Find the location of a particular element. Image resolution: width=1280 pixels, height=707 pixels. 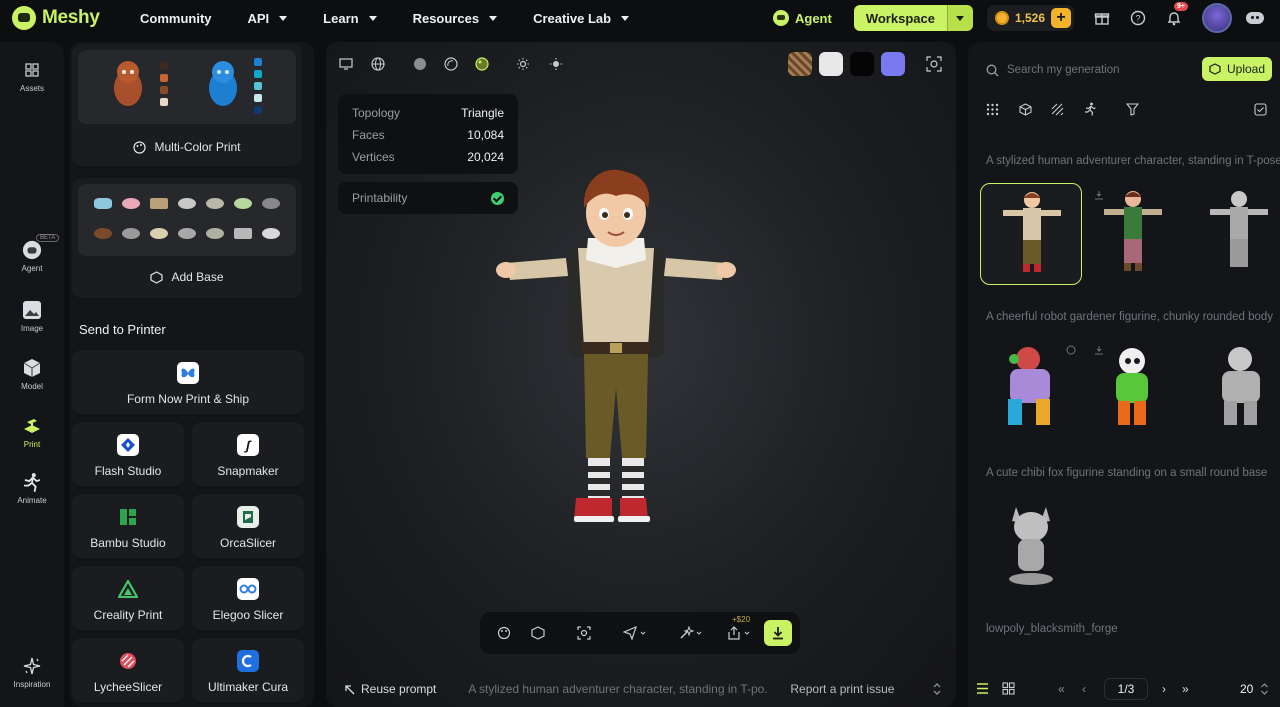

prev-page-button: ‹ is located at coordinates (1084, 689).